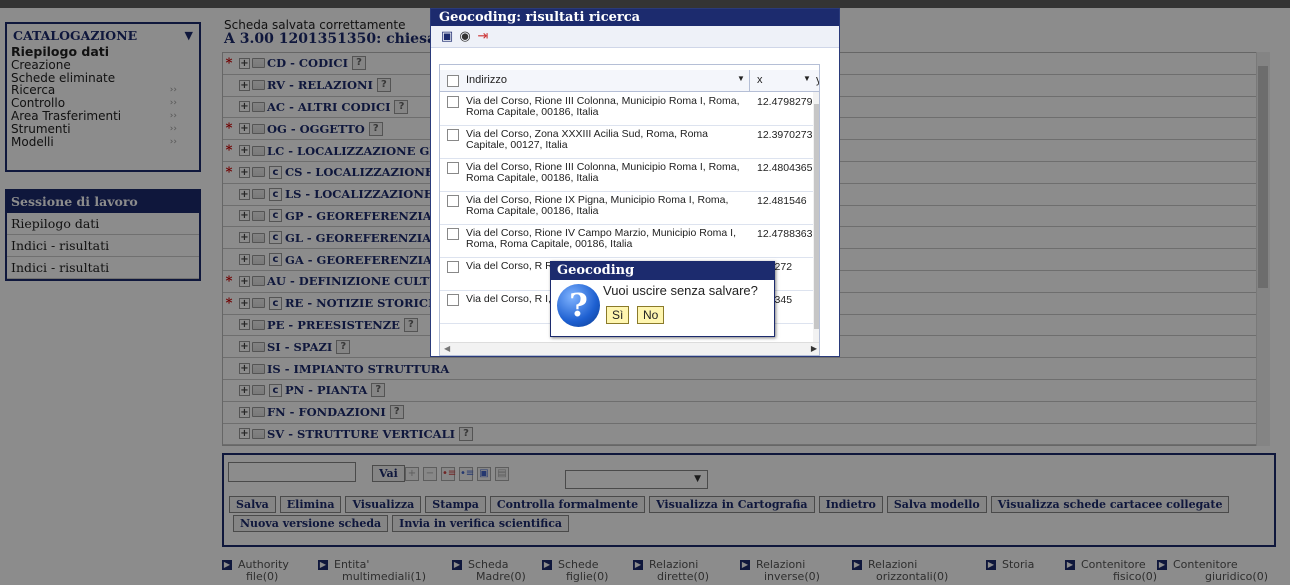 The height and width of the screenshot is (585, 1290). I want to click on grid-hscroll: ◀ ▶, so click(629, 348).